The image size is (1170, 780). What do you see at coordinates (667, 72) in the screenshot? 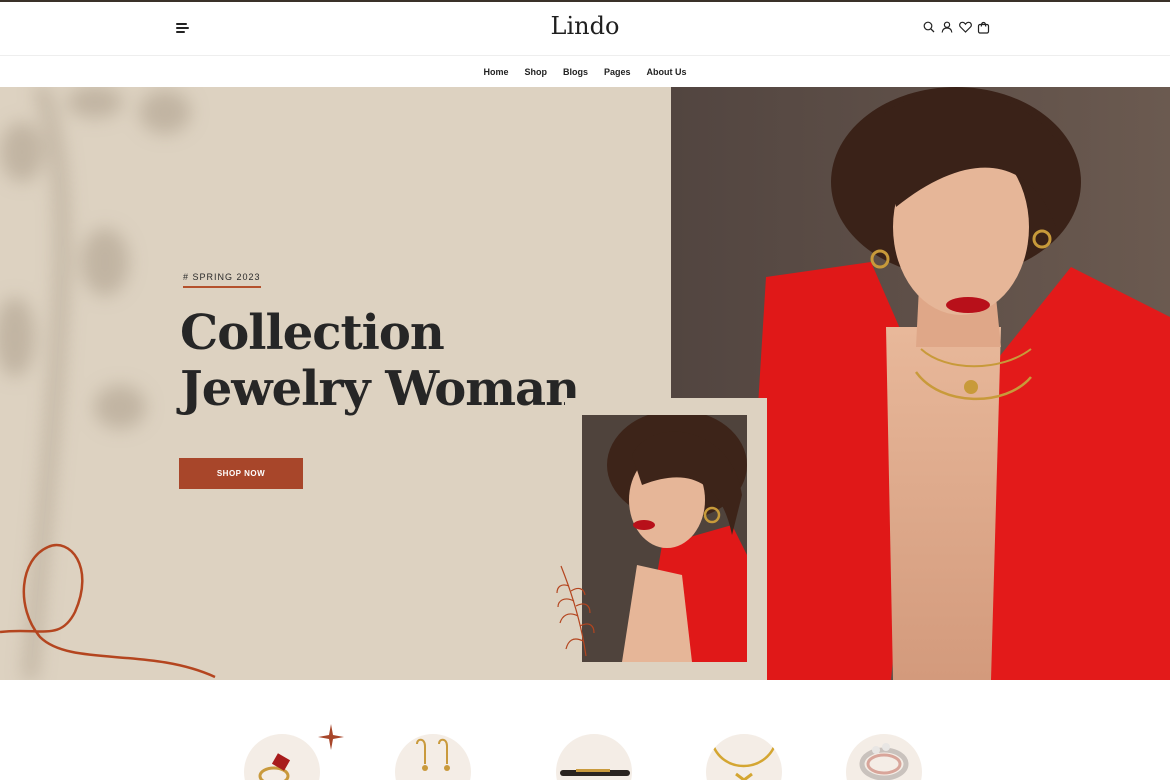
I see `nav-item-about-us: About Us` at bounding box center [667, 72].